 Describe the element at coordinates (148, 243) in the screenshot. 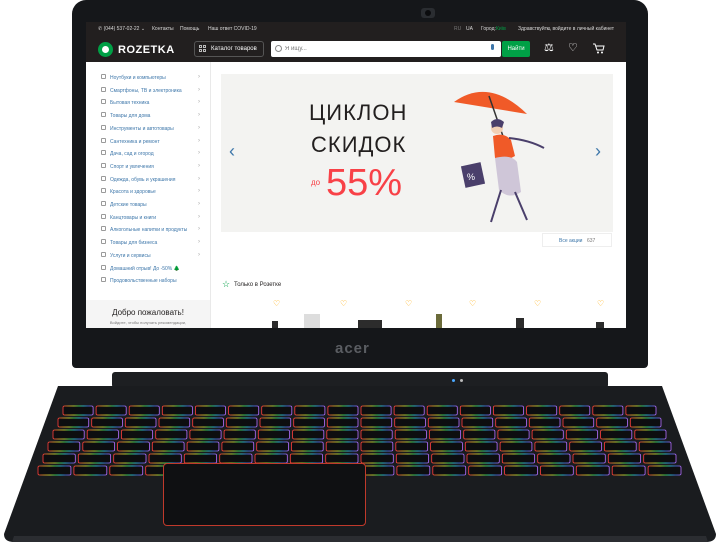

I see `sidebar-category-item: Товары для бизнеса ›` at that location.